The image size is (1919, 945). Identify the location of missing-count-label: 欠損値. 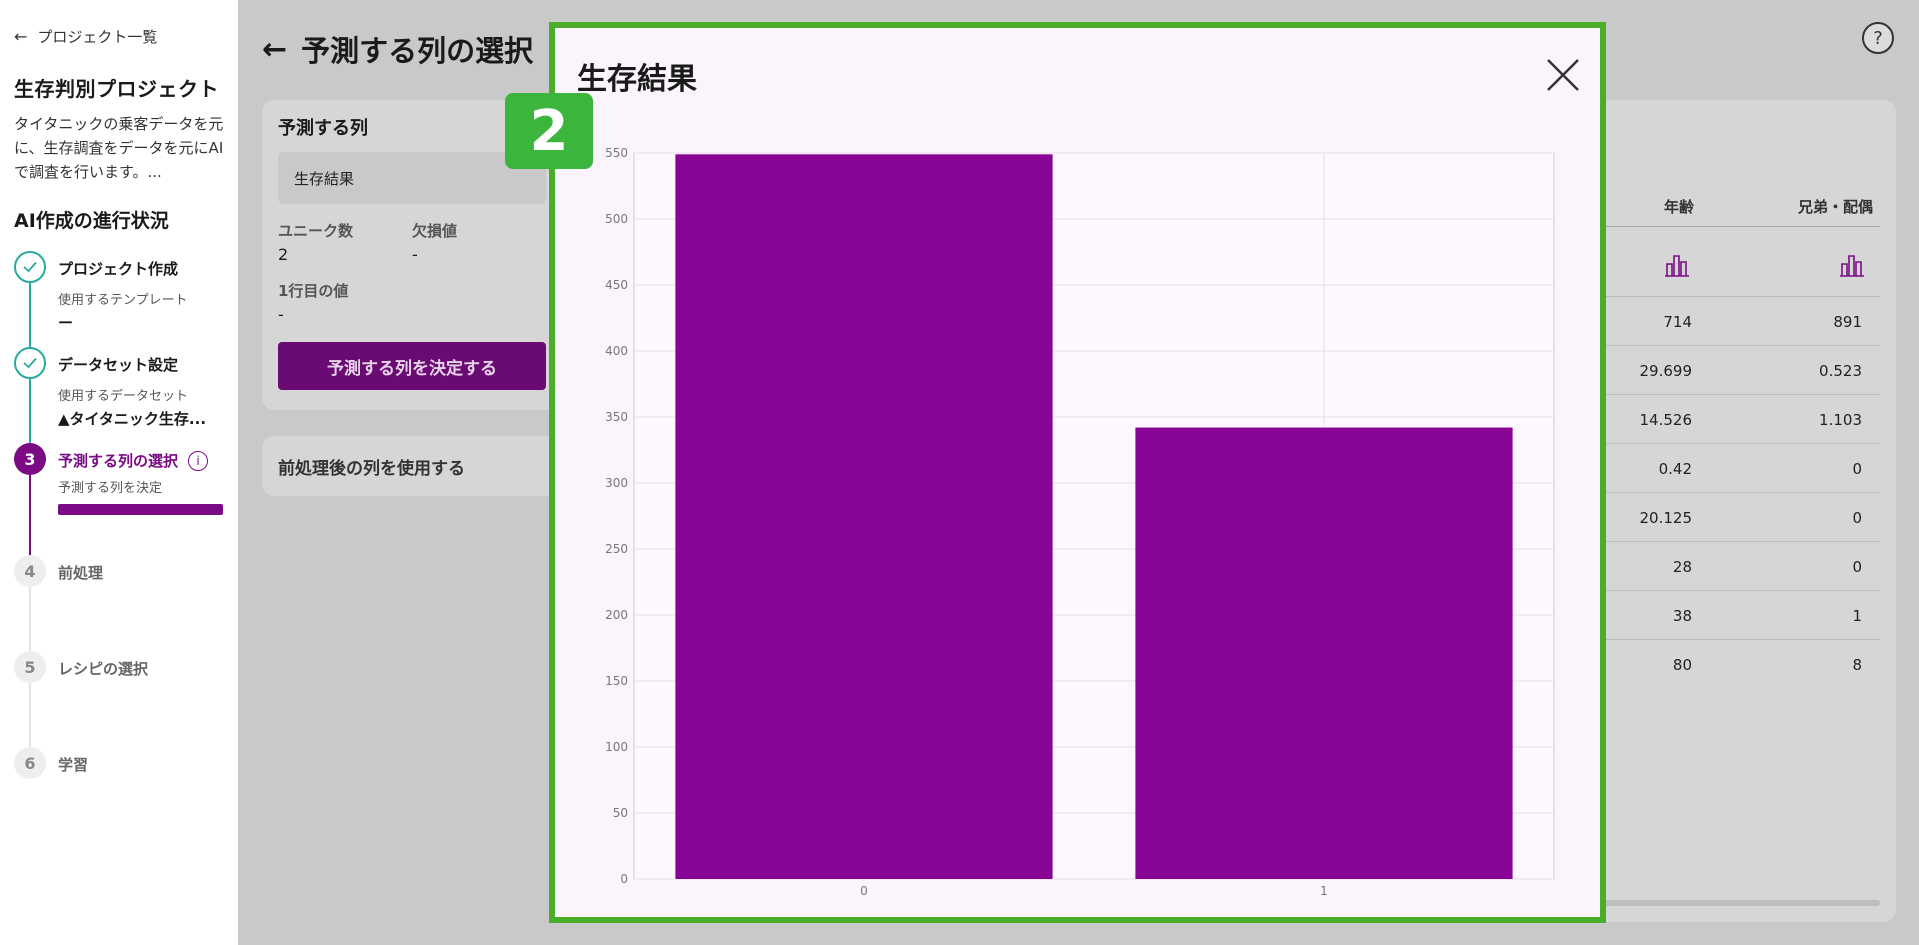
(435, 231).